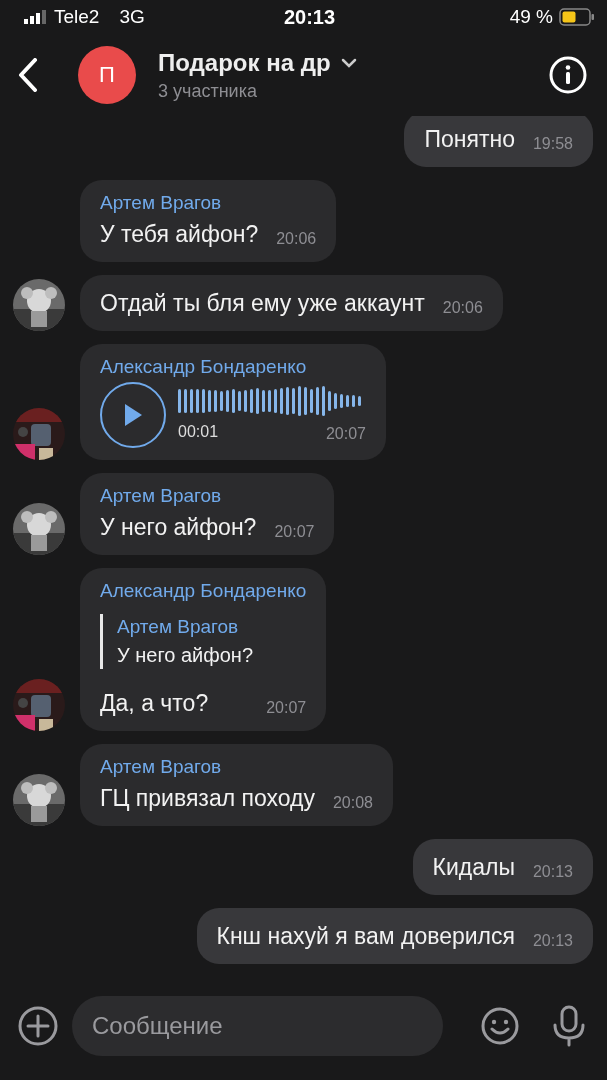 The image size is (607, 1080). What do you see at coordinates (77, 17) in the screenshot?
I see `carrier-name: Tele2` at bounding box center [77, 17].